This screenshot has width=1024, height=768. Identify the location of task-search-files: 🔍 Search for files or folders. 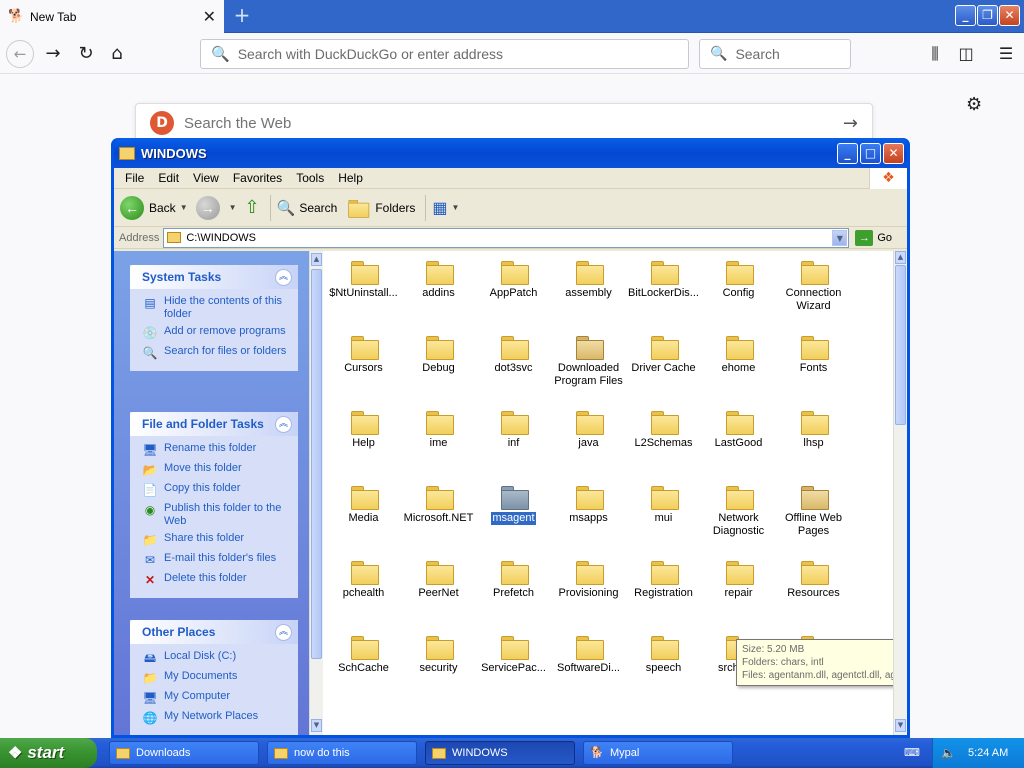
(215, 353).